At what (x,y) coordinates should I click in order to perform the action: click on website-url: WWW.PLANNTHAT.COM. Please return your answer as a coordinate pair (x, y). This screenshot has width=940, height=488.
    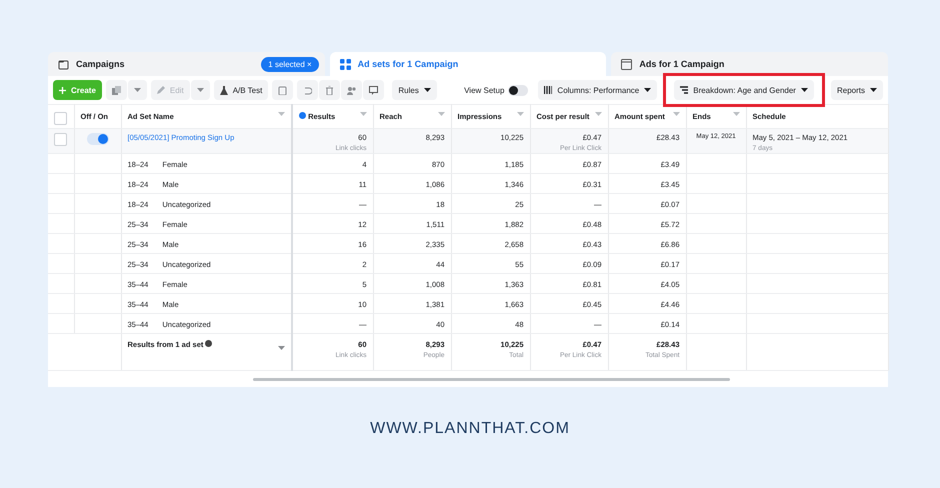
    Looking at the image, I should click on (470, 429).